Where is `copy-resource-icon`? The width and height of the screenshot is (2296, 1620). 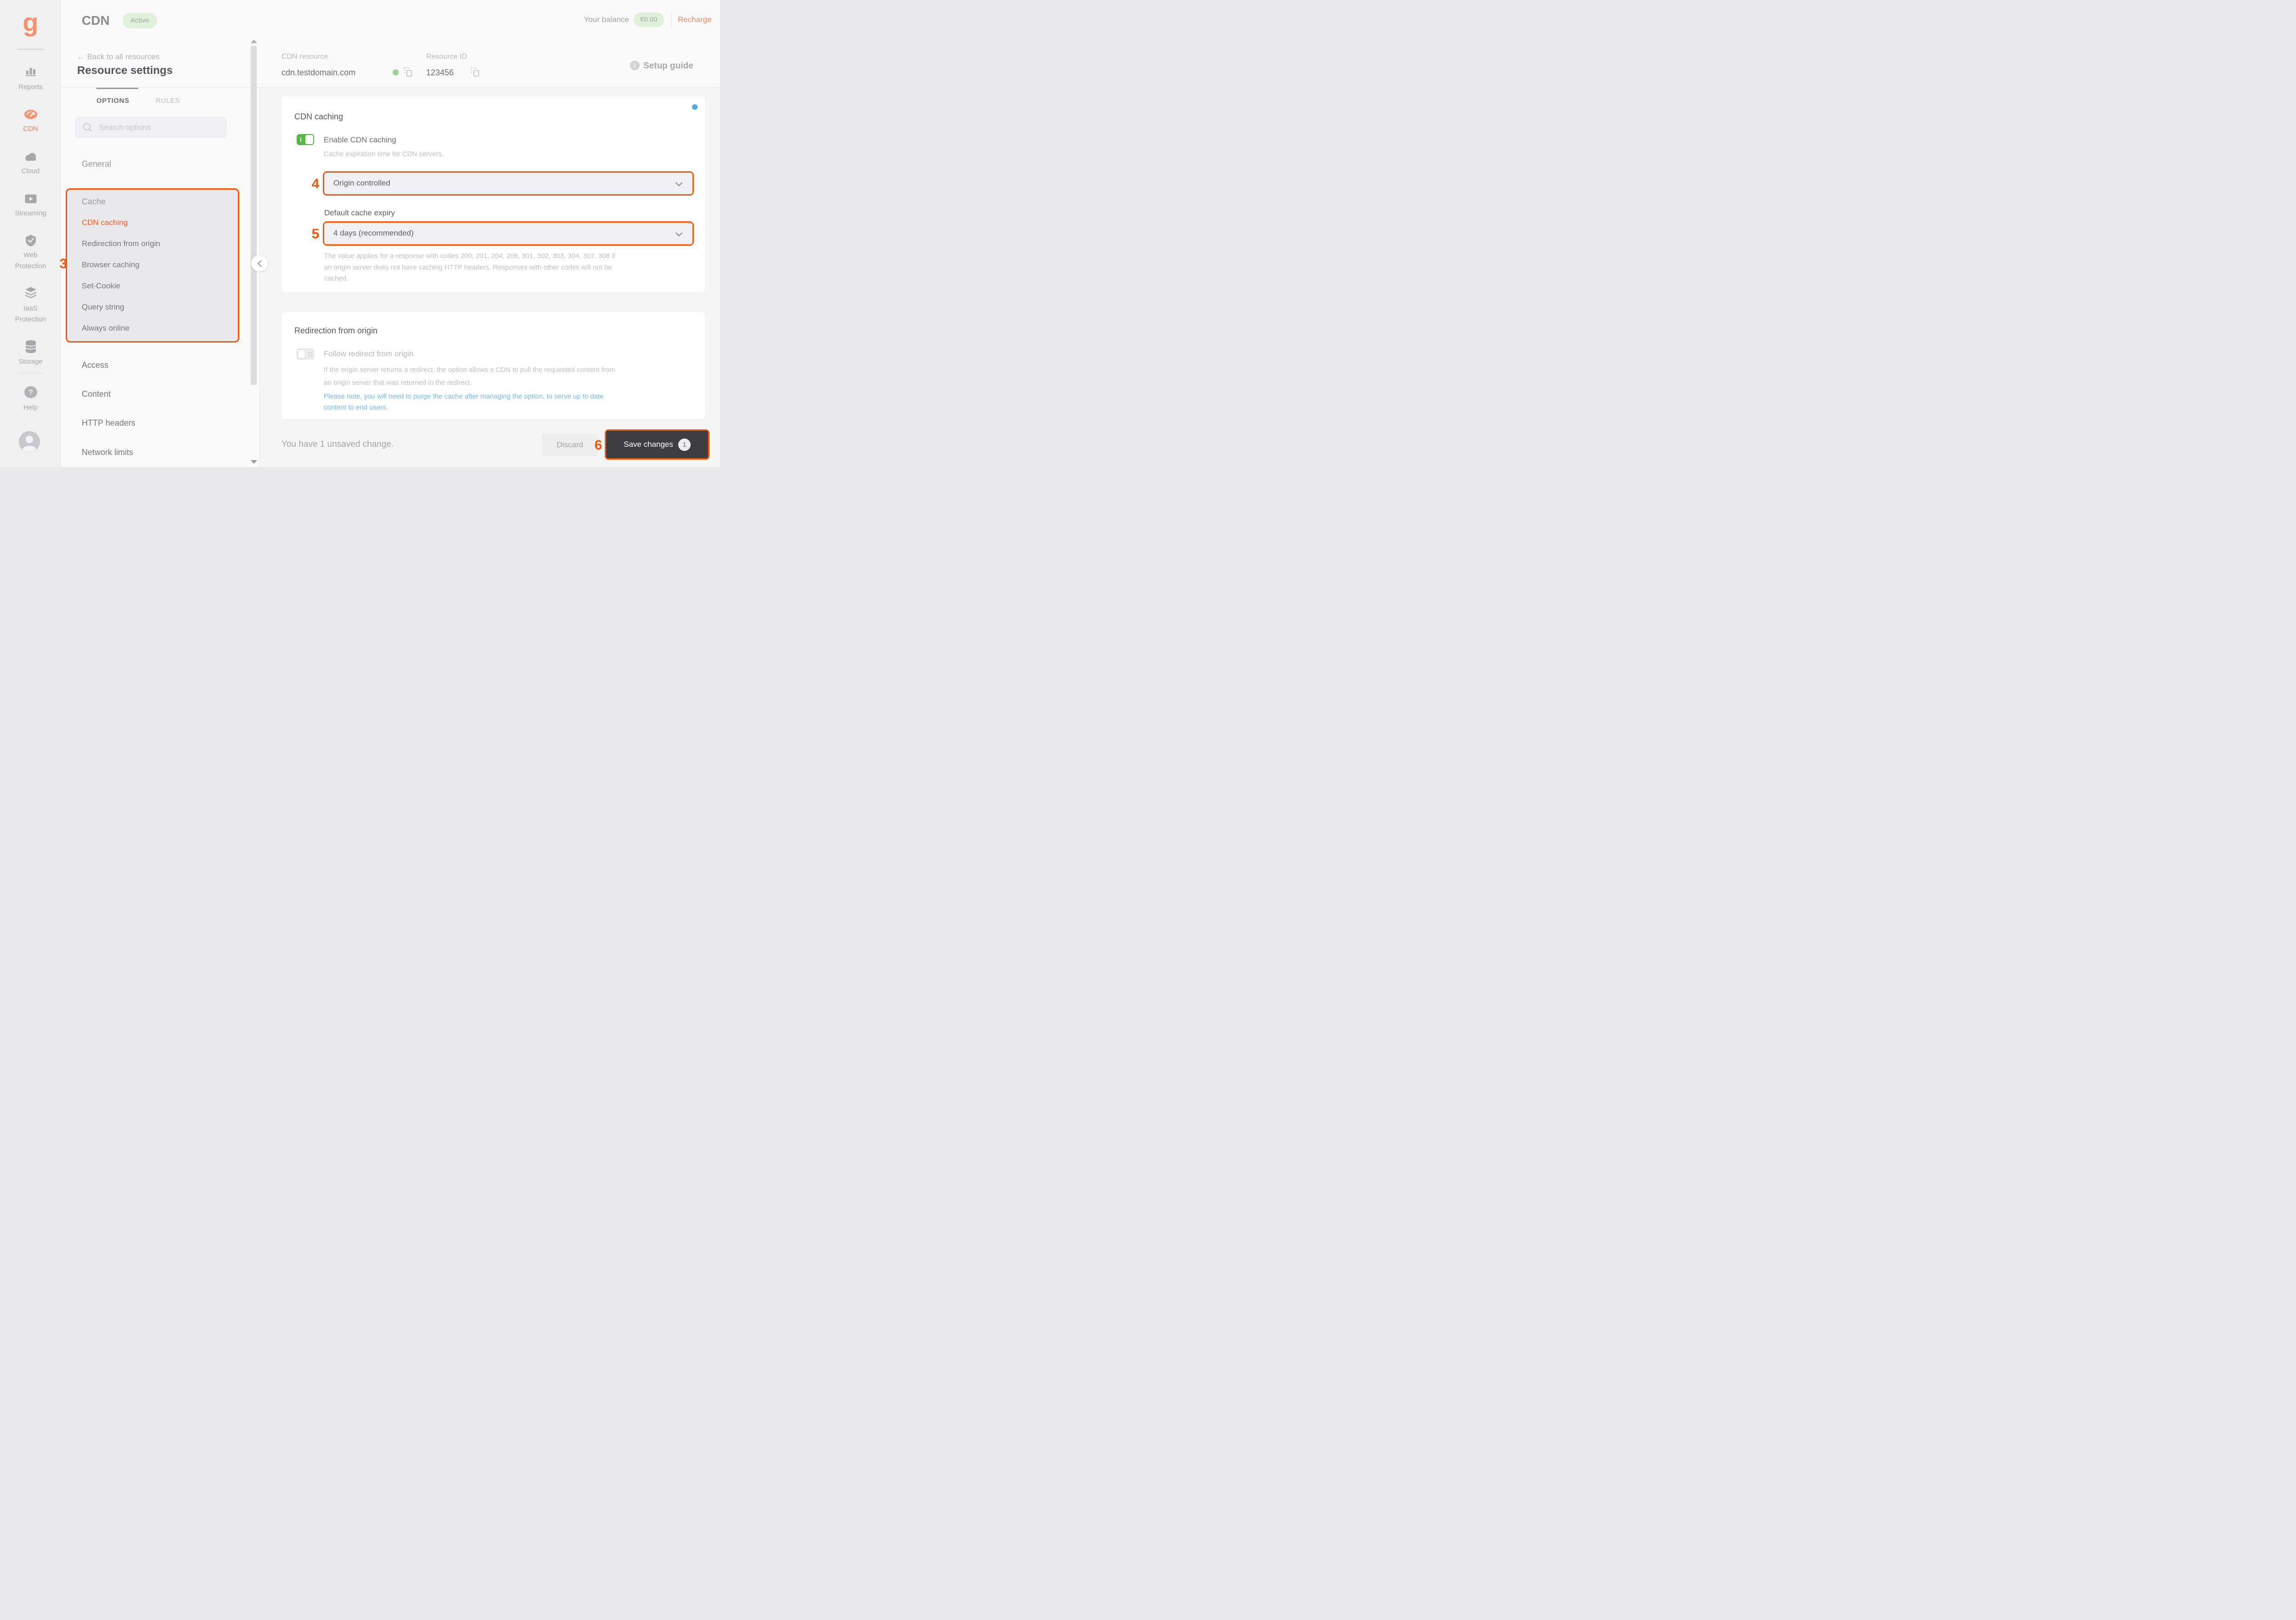
copy-resource-icon is located at coordinates (408, 73).